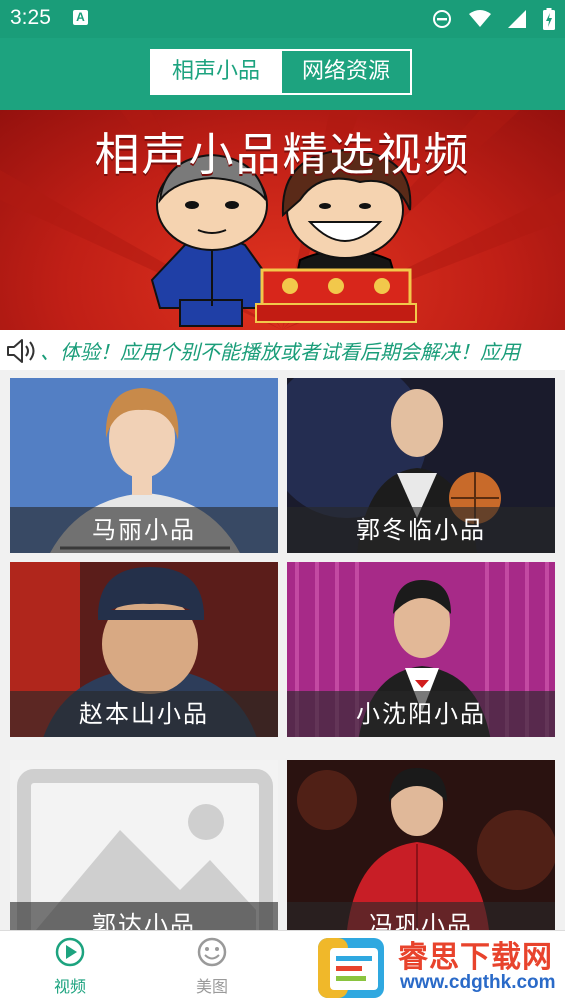  I want to click on notice-marquee: 、体验！应用个别不能播放或者试看后期会解决！应用, so click(282, 350).